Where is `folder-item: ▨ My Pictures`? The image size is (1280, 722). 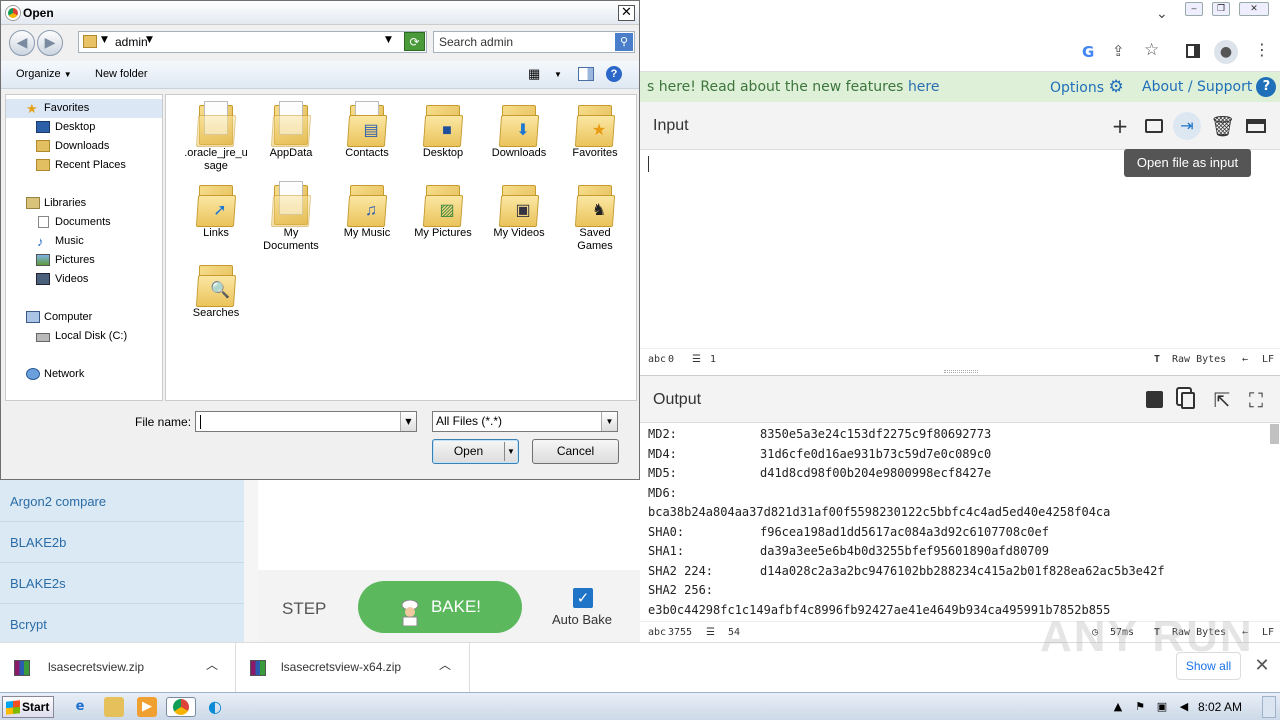
folder-item: ▨ My Pictures is located at coordinates (443, 210).